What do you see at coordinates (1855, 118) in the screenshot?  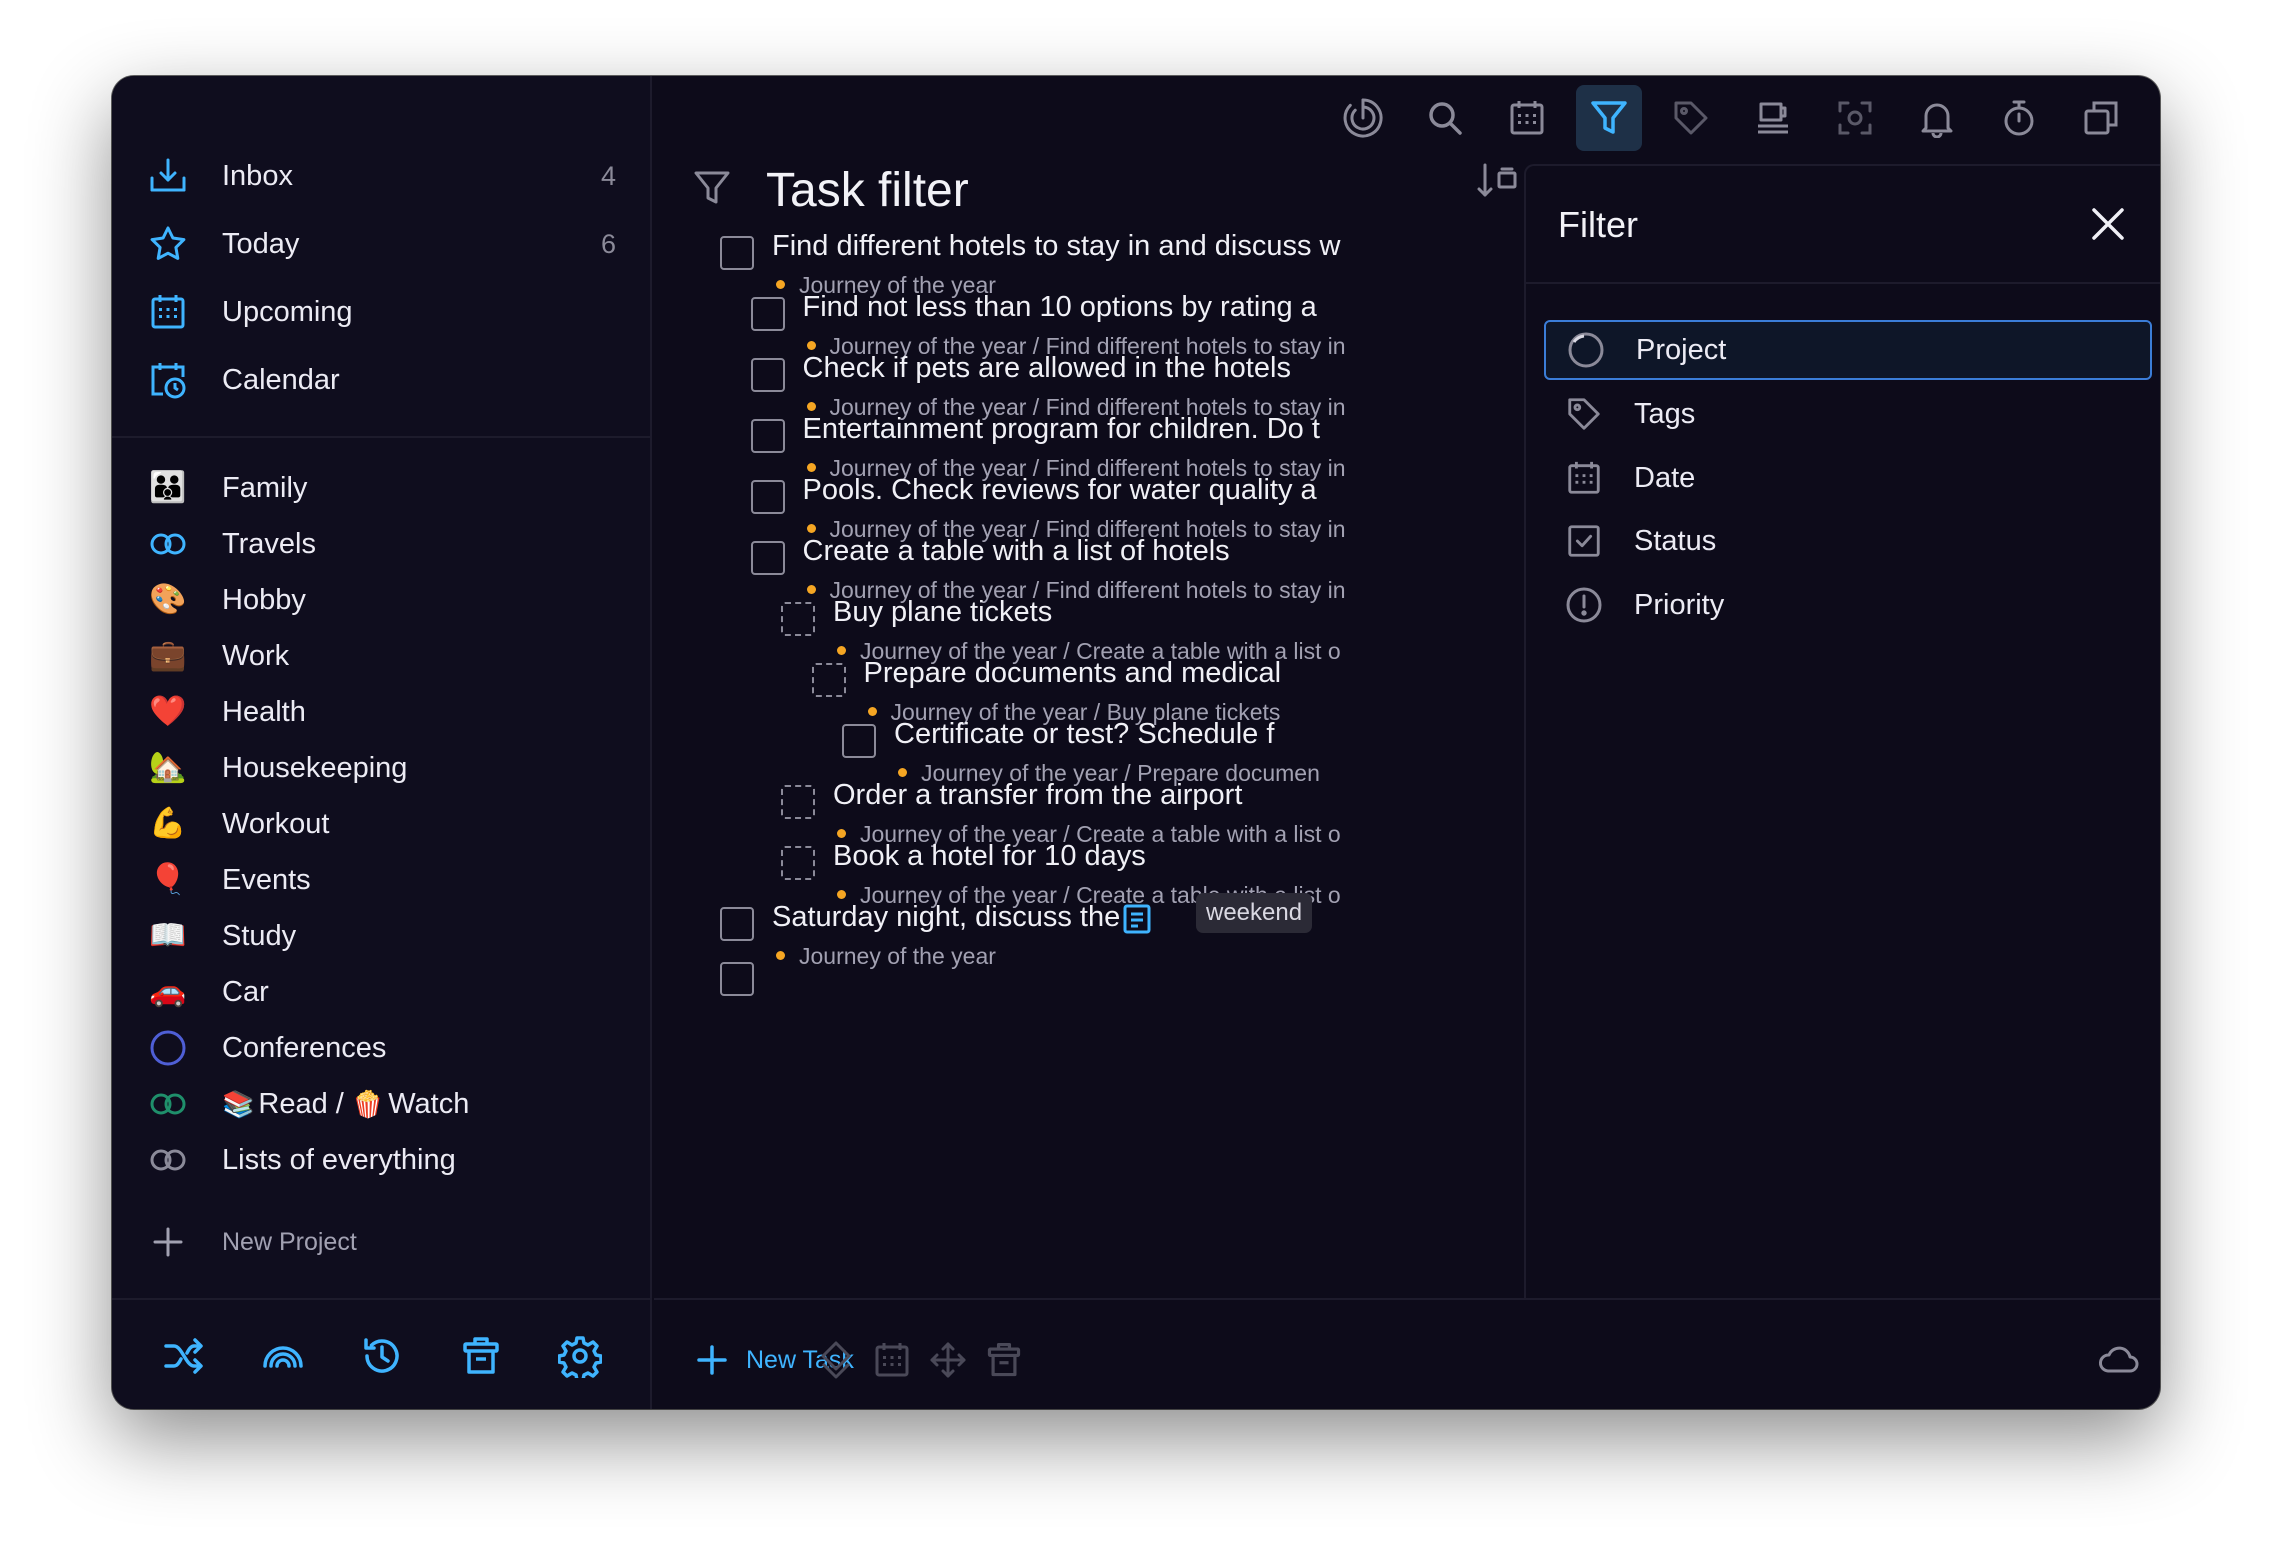 I see `scan-icon` at bounding box center [1855, 118].